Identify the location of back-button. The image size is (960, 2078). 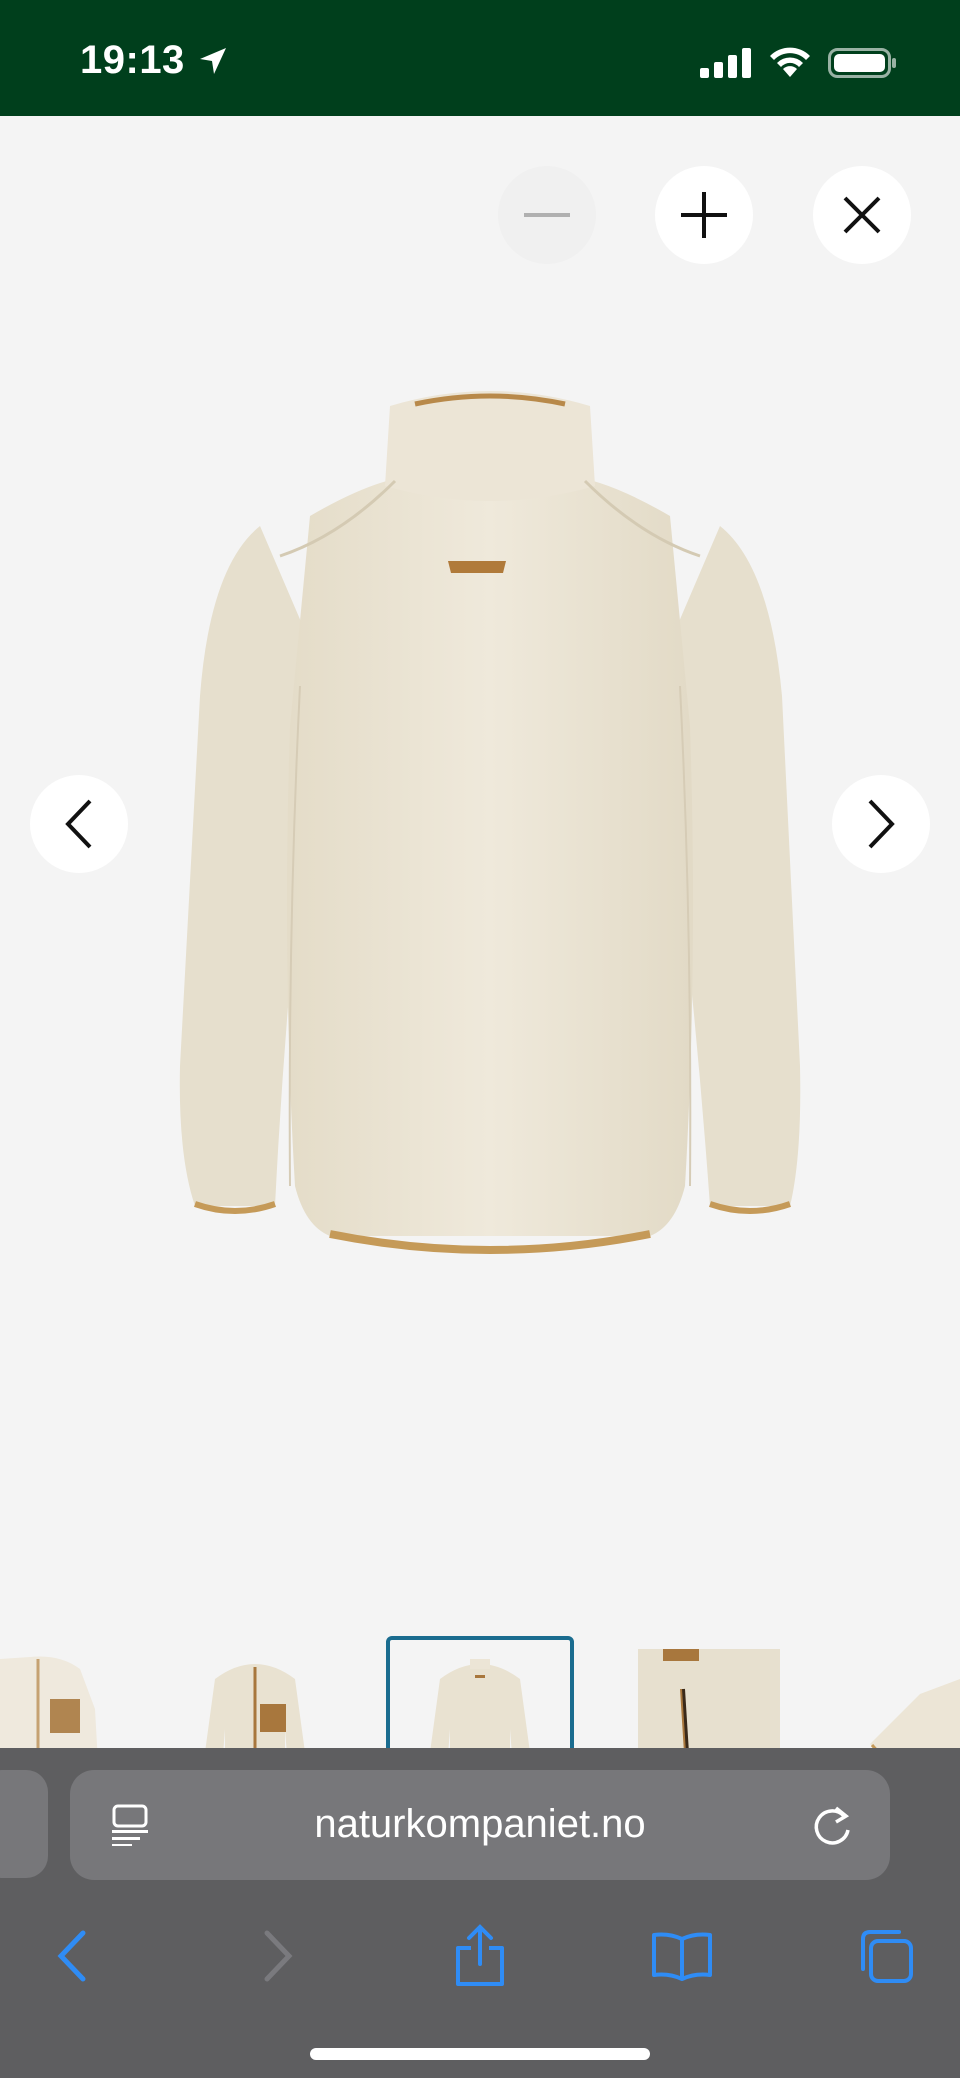
(72, 1956).